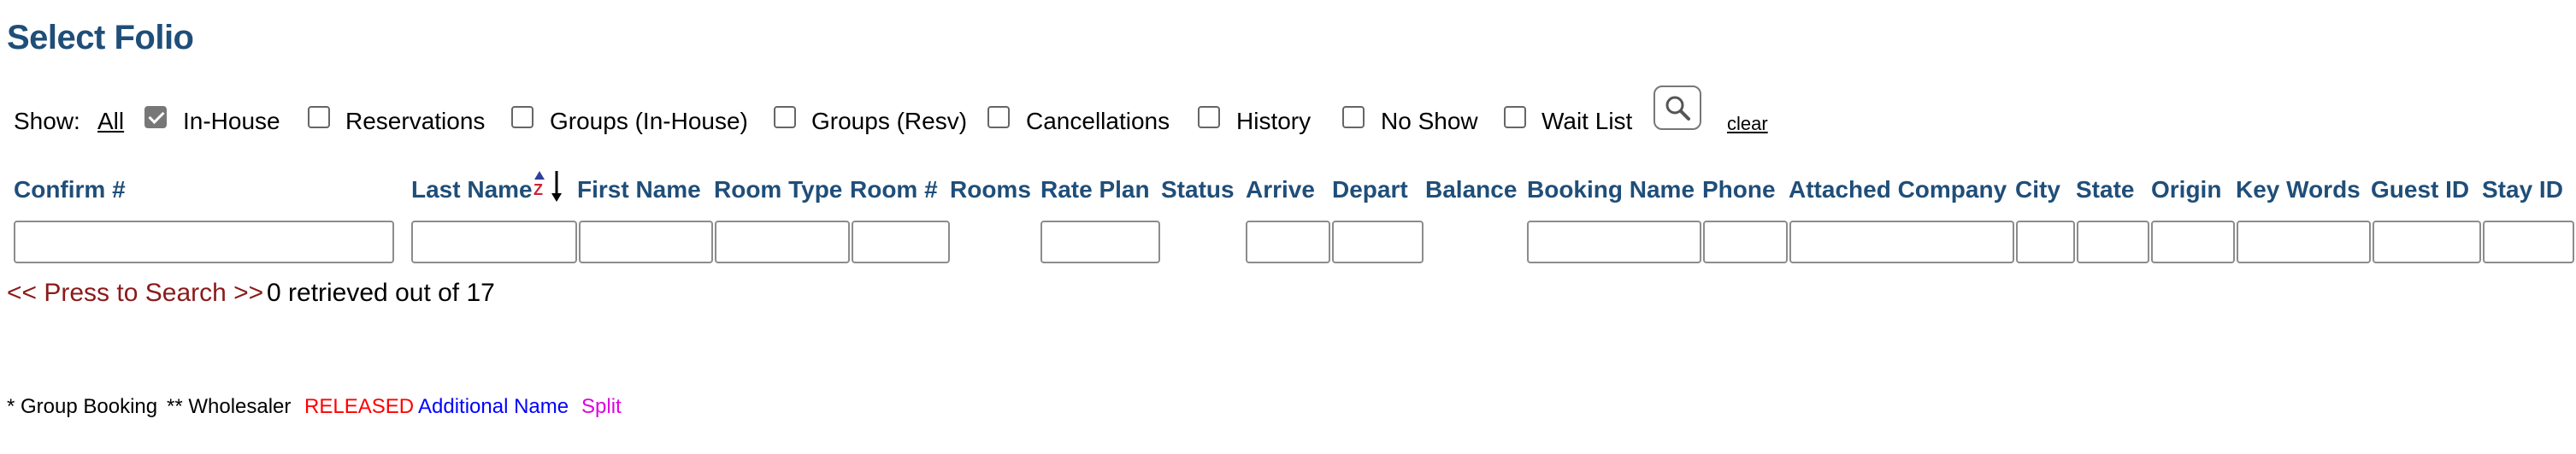 The image size is (2576, 454). Describe the element at coordinates (1274, 121) in the screenshot. I see `history-label: History` at that location.